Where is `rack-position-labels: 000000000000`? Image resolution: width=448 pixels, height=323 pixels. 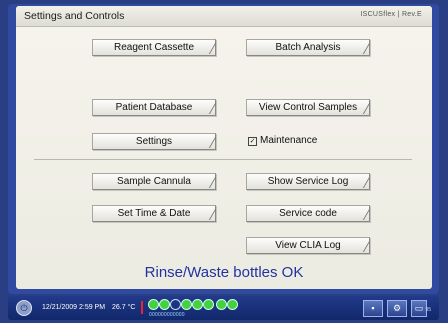
rack-position-labels: 000000000000 is located at coordinates (167, 315).